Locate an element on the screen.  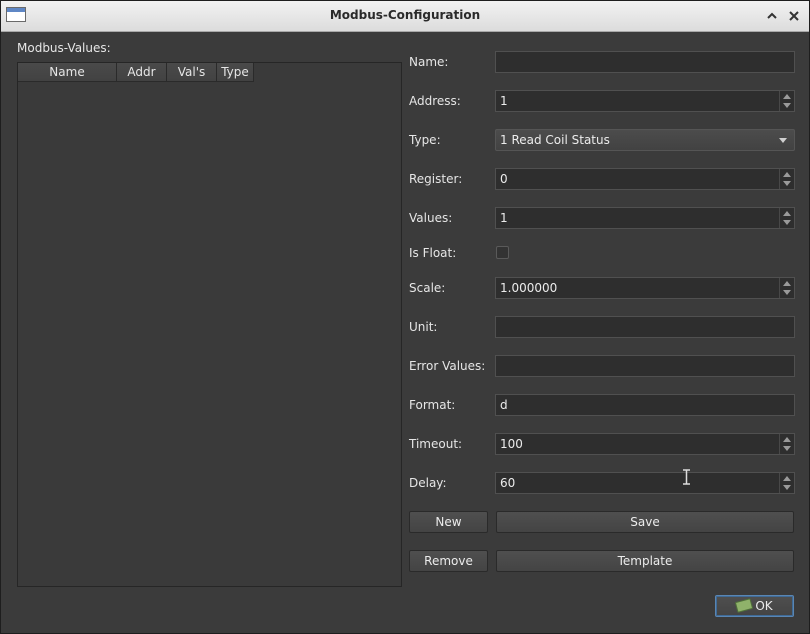
chevron-down-icon is located at coordinates (783, 140).